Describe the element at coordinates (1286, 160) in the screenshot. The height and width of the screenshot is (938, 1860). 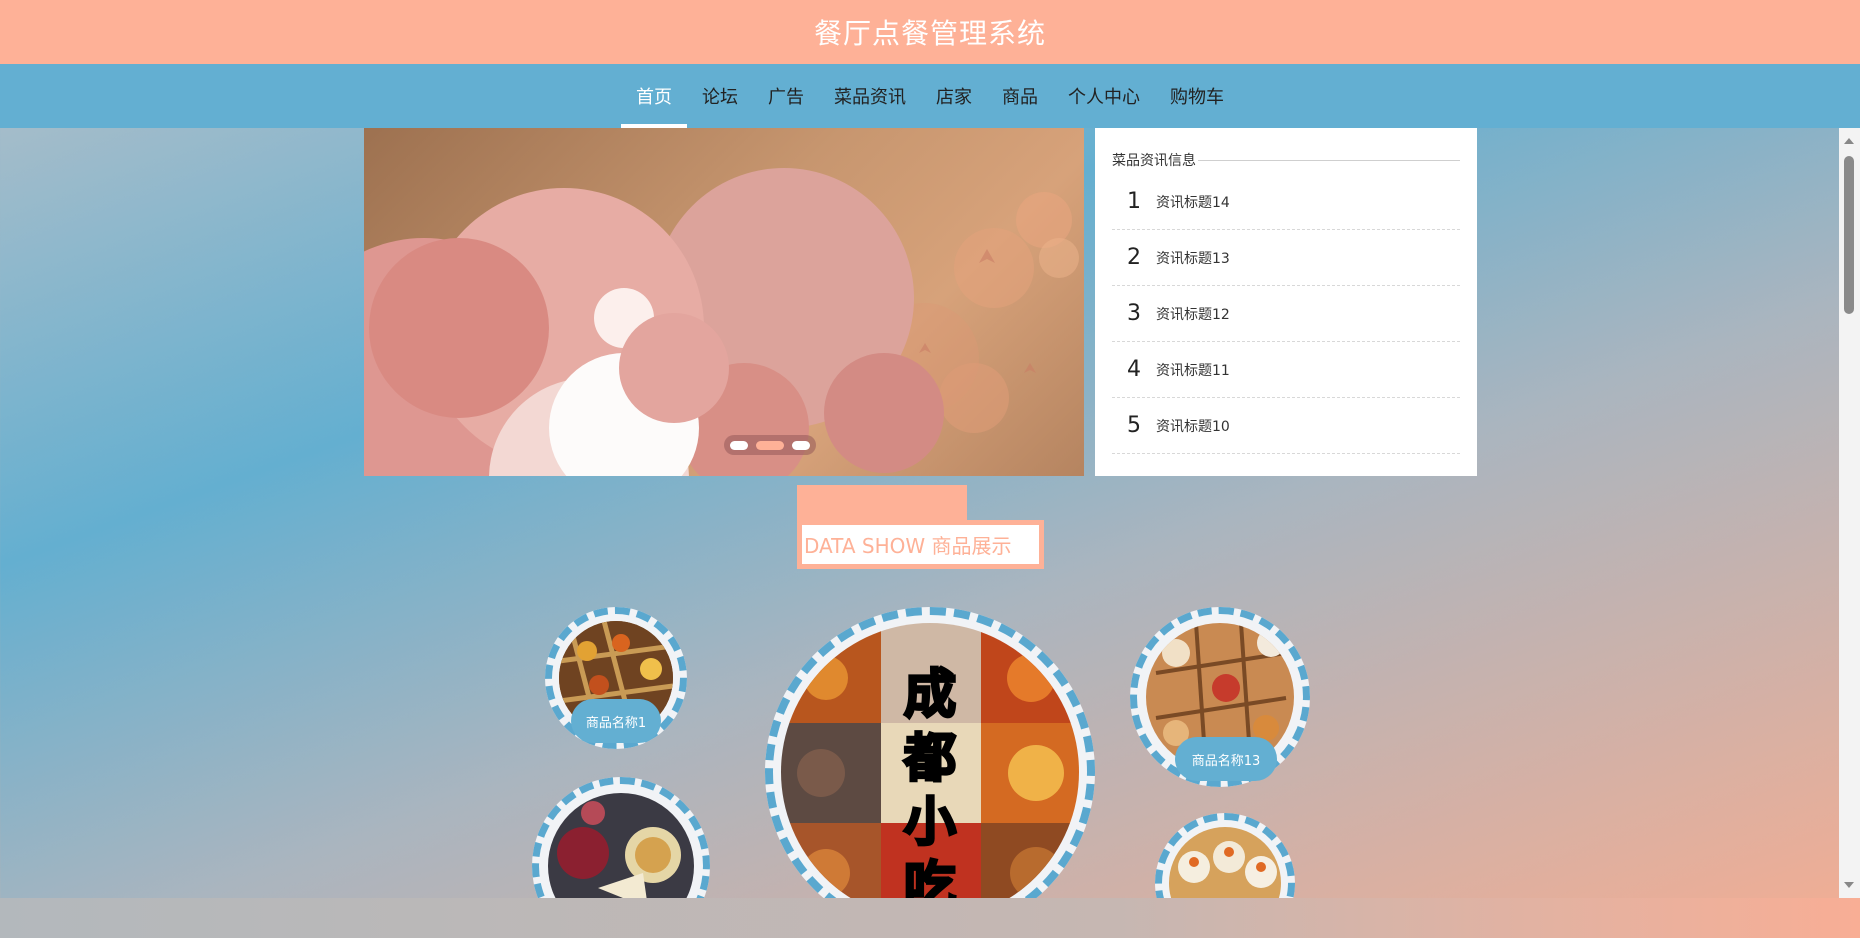
I see `news-heading: 菜品资讯信息` at that location.